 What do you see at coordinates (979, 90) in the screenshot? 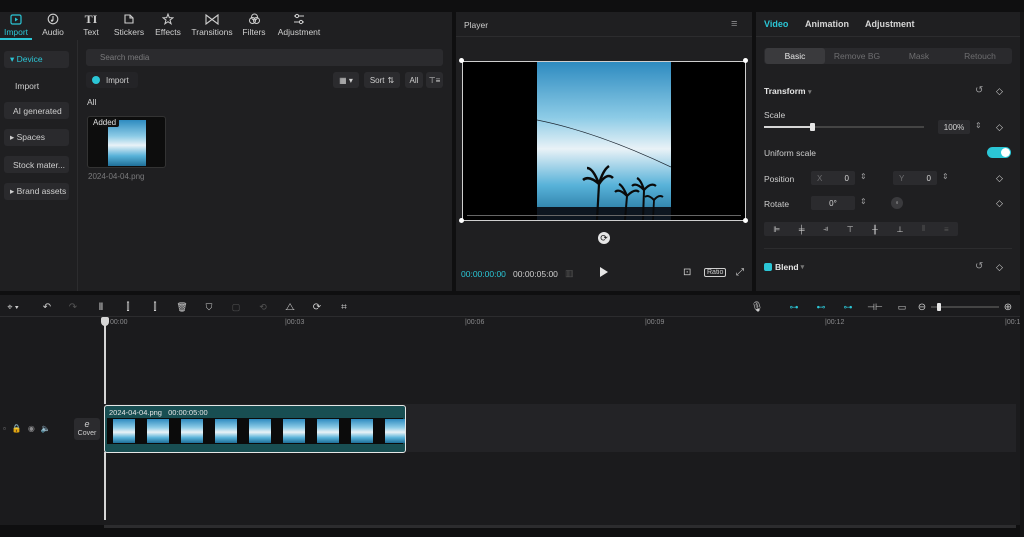
I see `transform-reset-icon: ↺` at bounding box center [979, 90].